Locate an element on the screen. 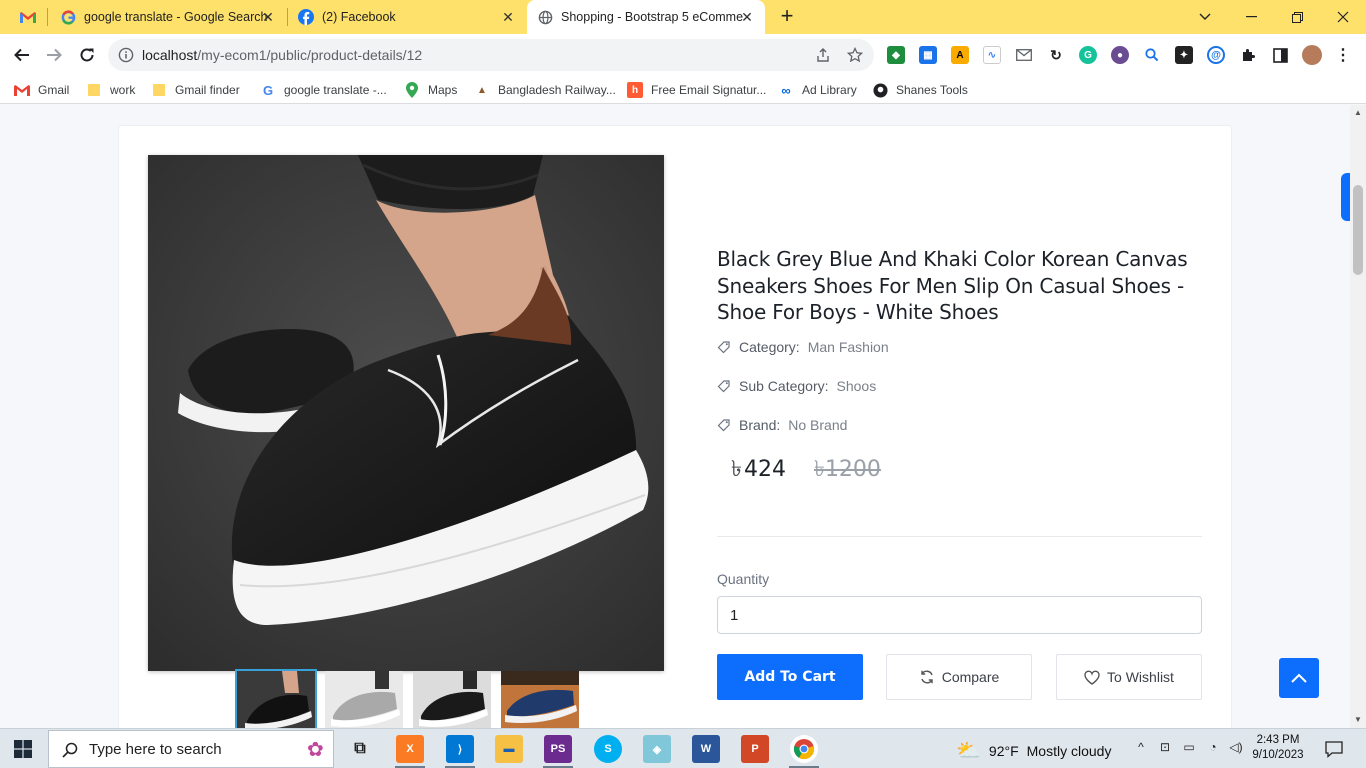 This screenshot has width=1366, height=768. scroll-to-top-button is located at coordinates (1299, 678).